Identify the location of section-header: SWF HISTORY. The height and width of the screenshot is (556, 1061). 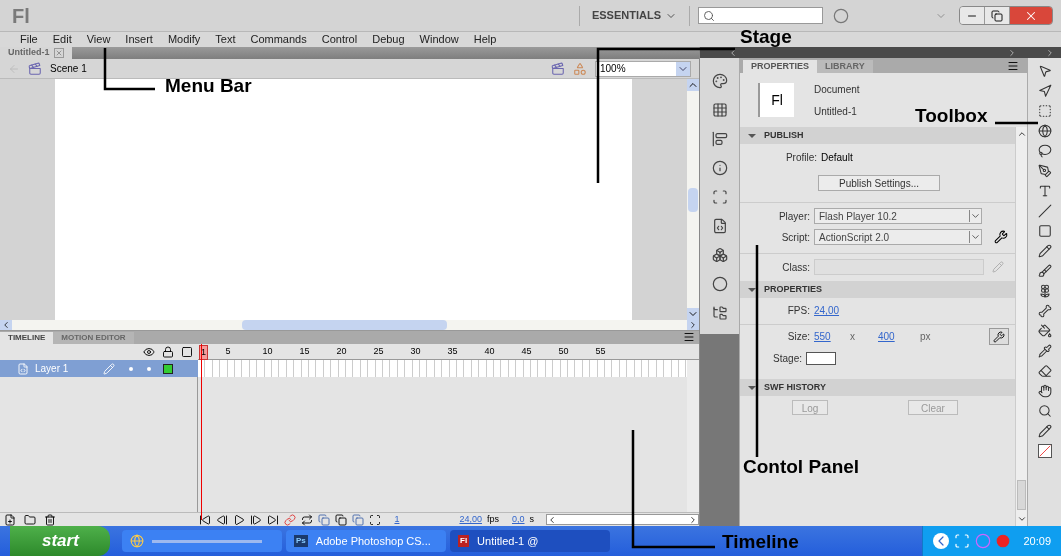
(877, 387).